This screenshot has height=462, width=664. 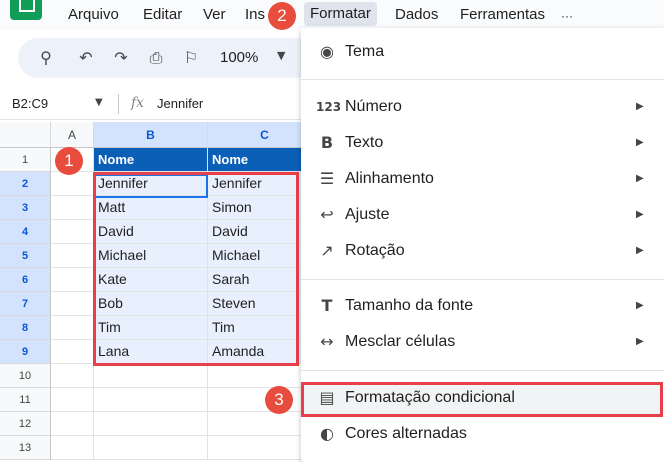 I want to click on menu-item-label: Número, so click(x=373, y=106).